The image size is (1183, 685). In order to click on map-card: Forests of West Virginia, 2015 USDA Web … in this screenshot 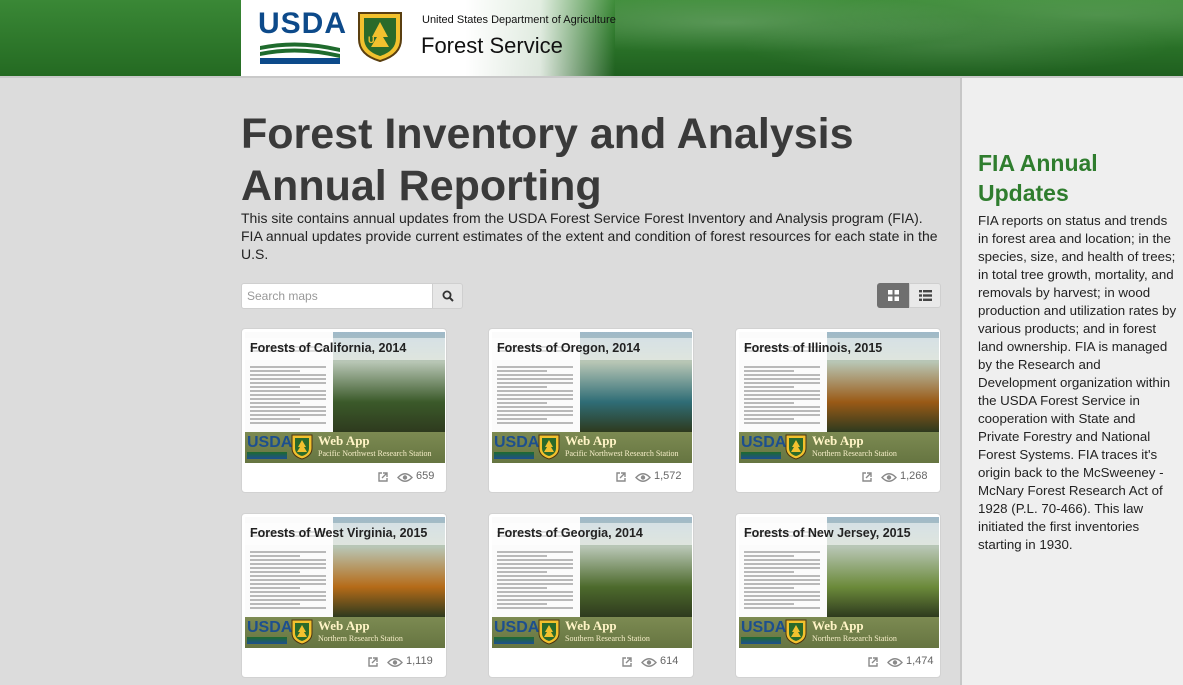, I will do `click(344, 595)`.